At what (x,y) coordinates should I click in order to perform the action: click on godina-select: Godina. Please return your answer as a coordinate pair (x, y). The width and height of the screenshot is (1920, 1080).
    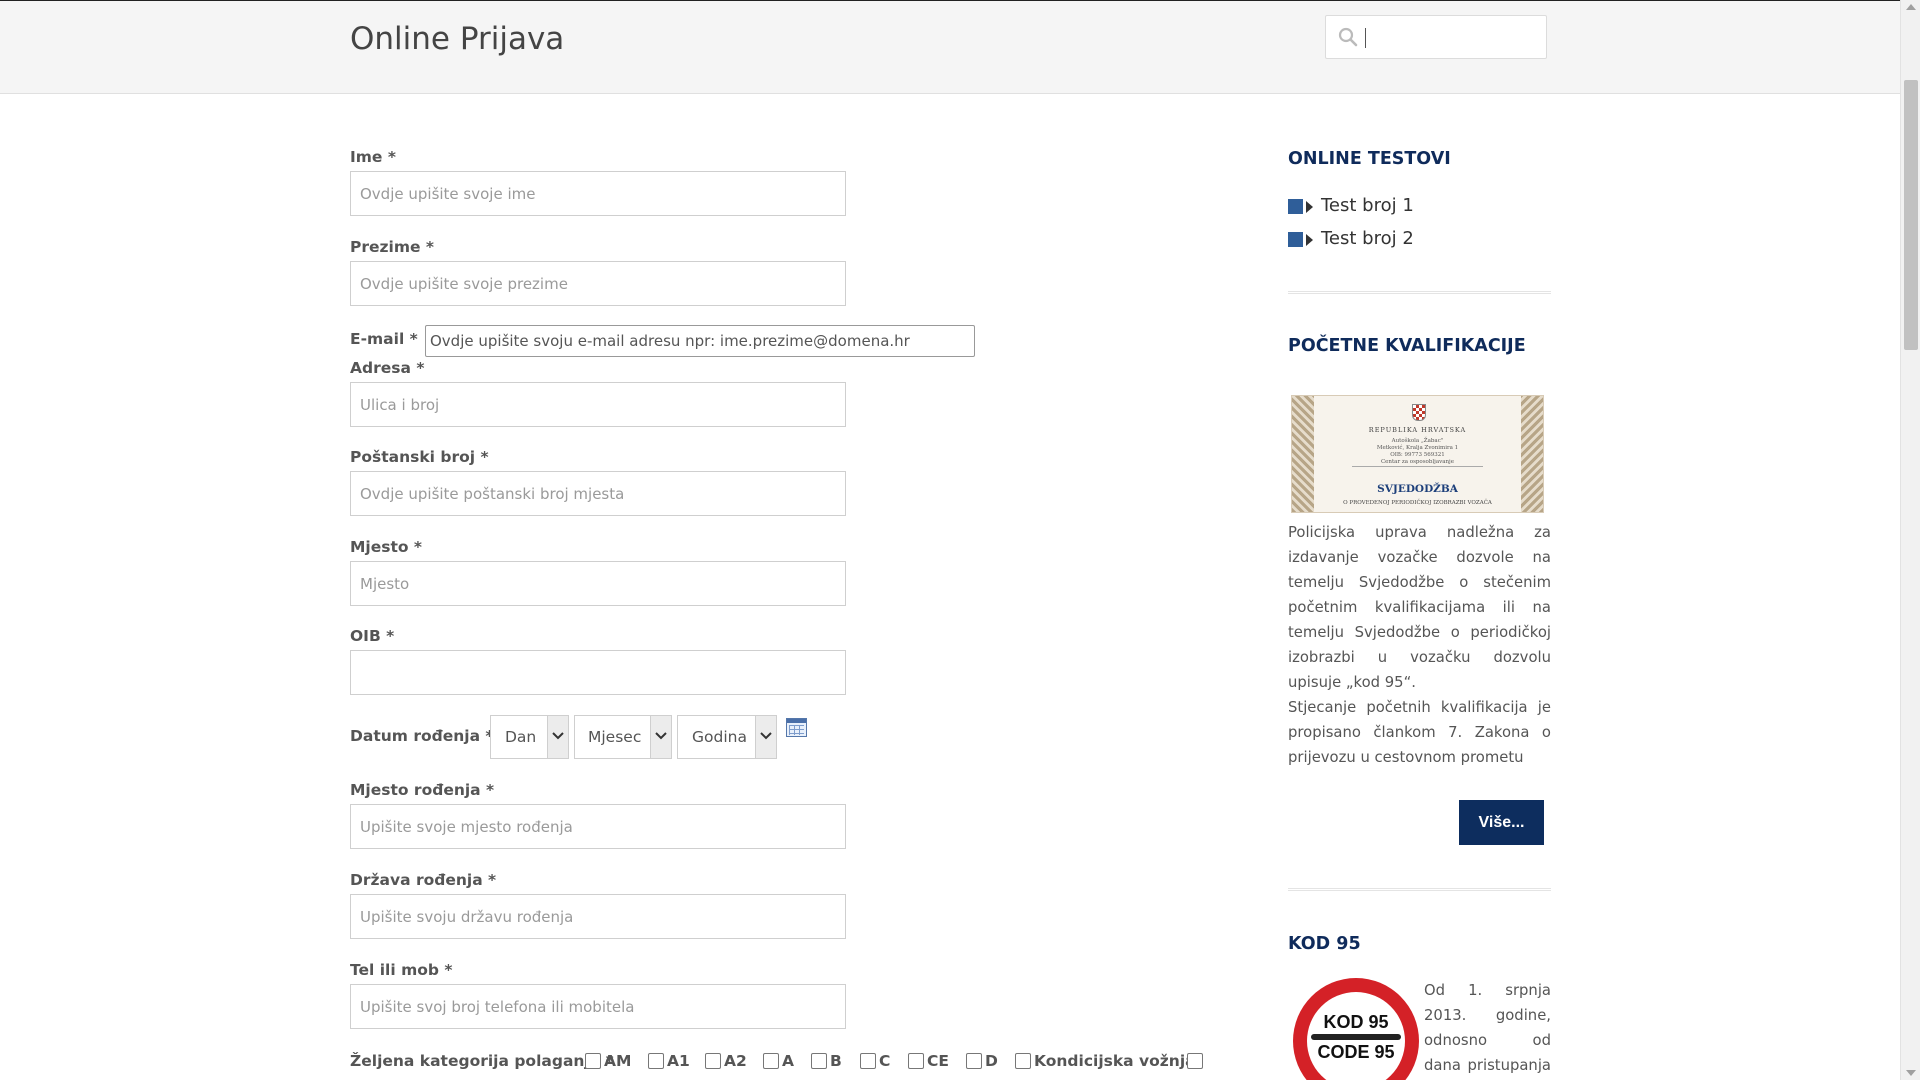
    Looking at the image, I should click on (727, 737).